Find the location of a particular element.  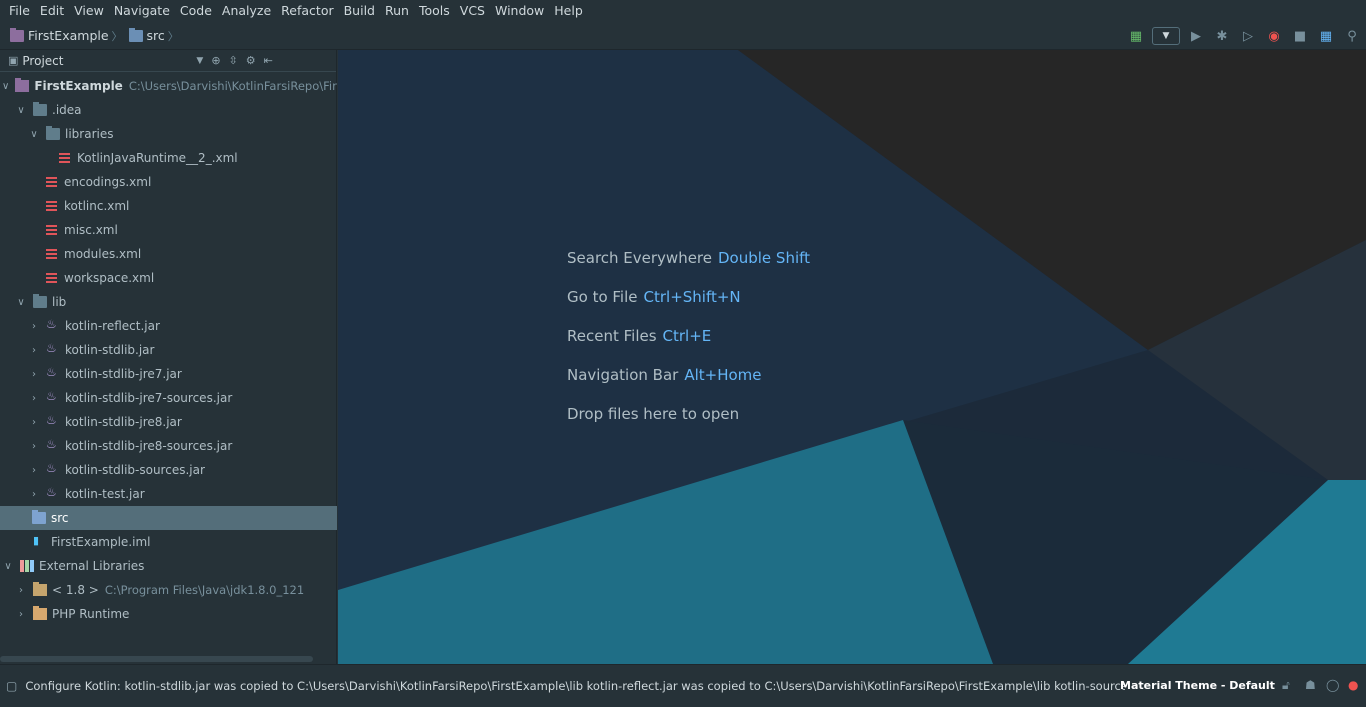

breadcrumb-project: FirstExample 〉 is located at coordinates (61, 36).